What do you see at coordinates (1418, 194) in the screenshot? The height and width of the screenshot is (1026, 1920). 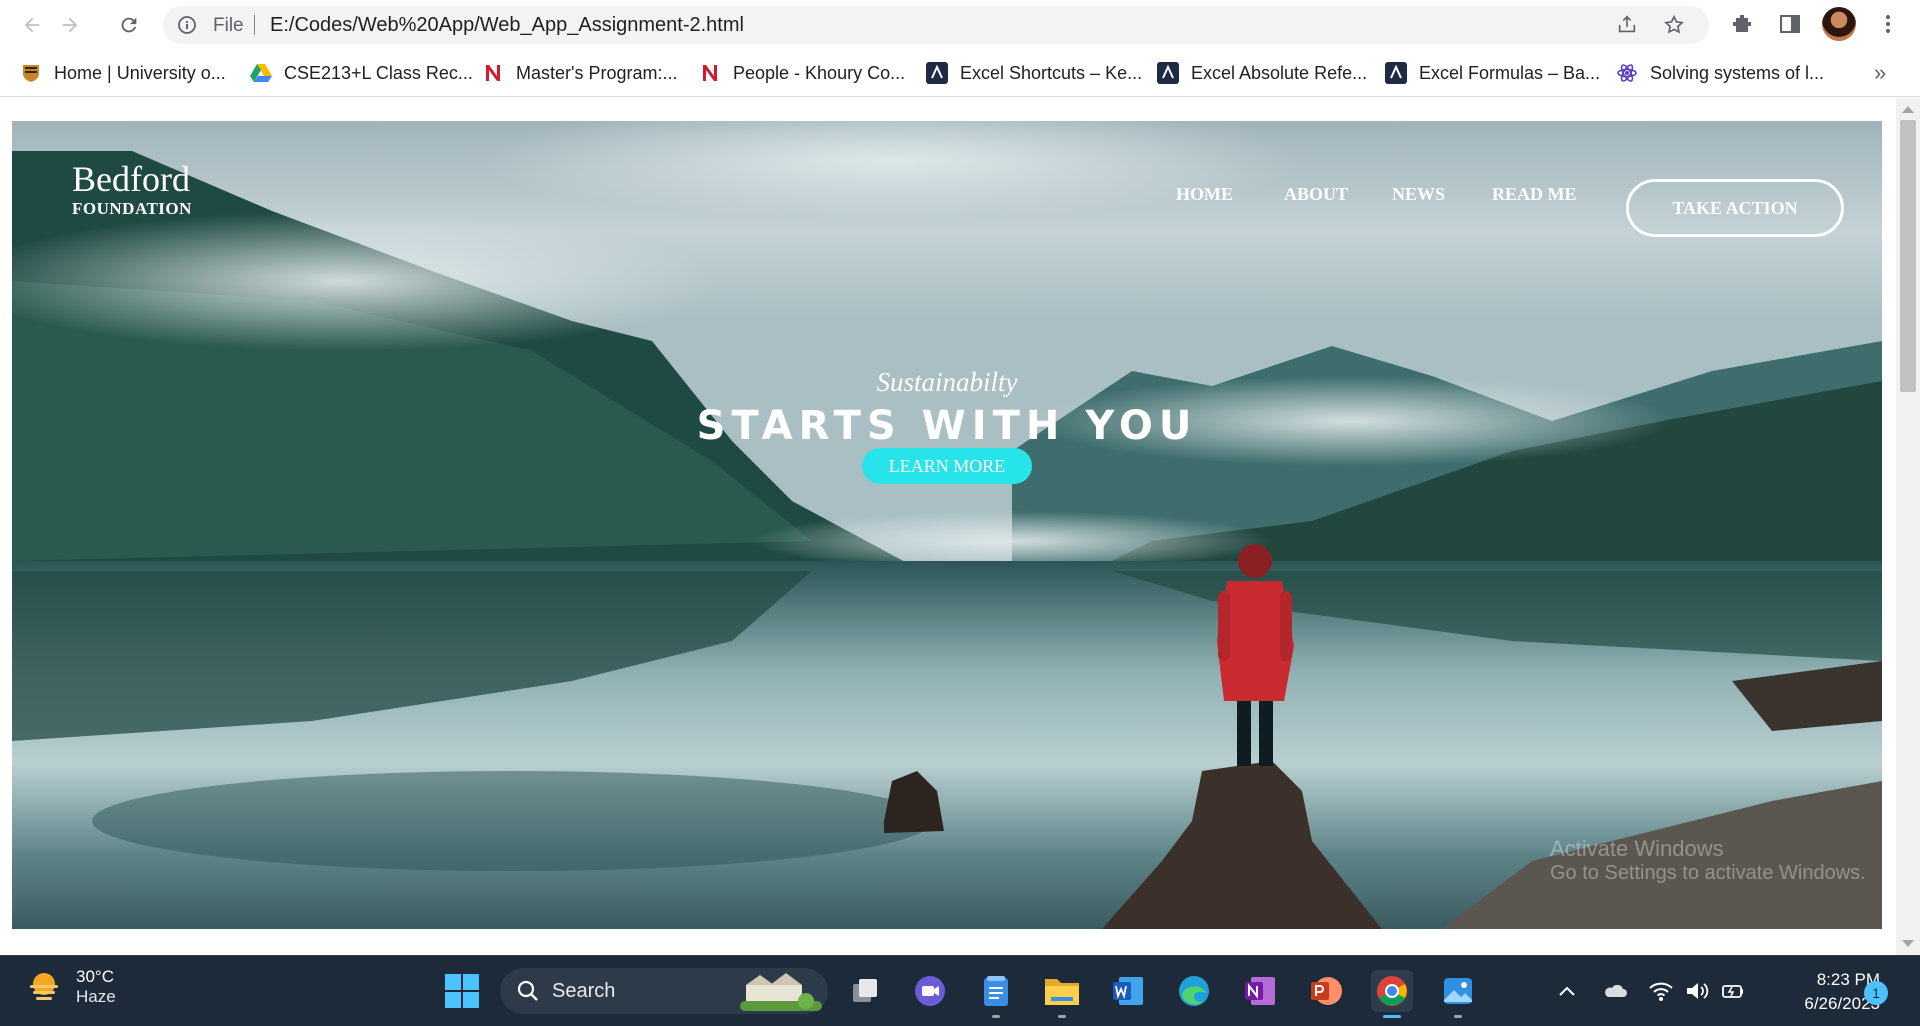 I see `nav-news: NEWS` at bounding box center [1418, 194].